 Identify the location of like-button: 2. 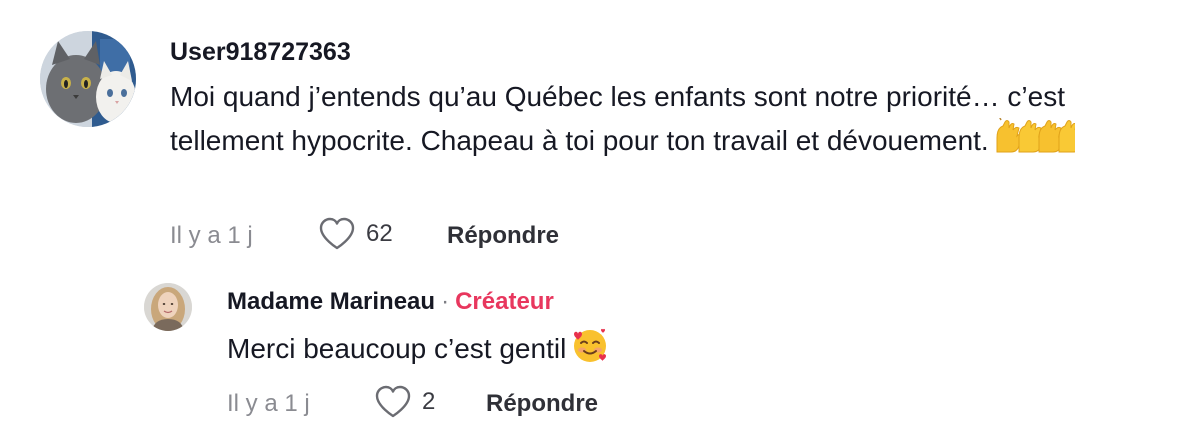
(404, 402).